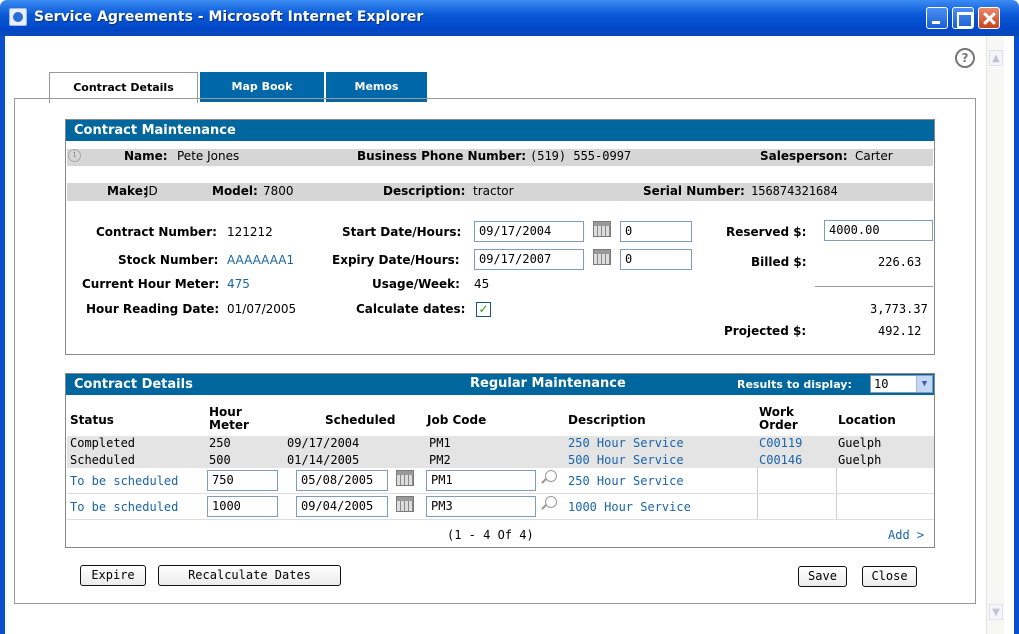  What do you see at coordinates (656, 259) in the screenshot?
I see `expiry-hours-input: 0` at bounding box center [656, 259].